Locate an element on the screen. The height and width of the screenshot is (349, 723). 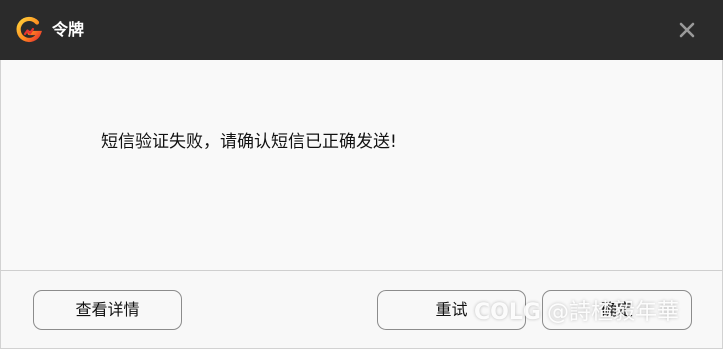
confirm-button: 确定 is located at coordinates (617, 310).